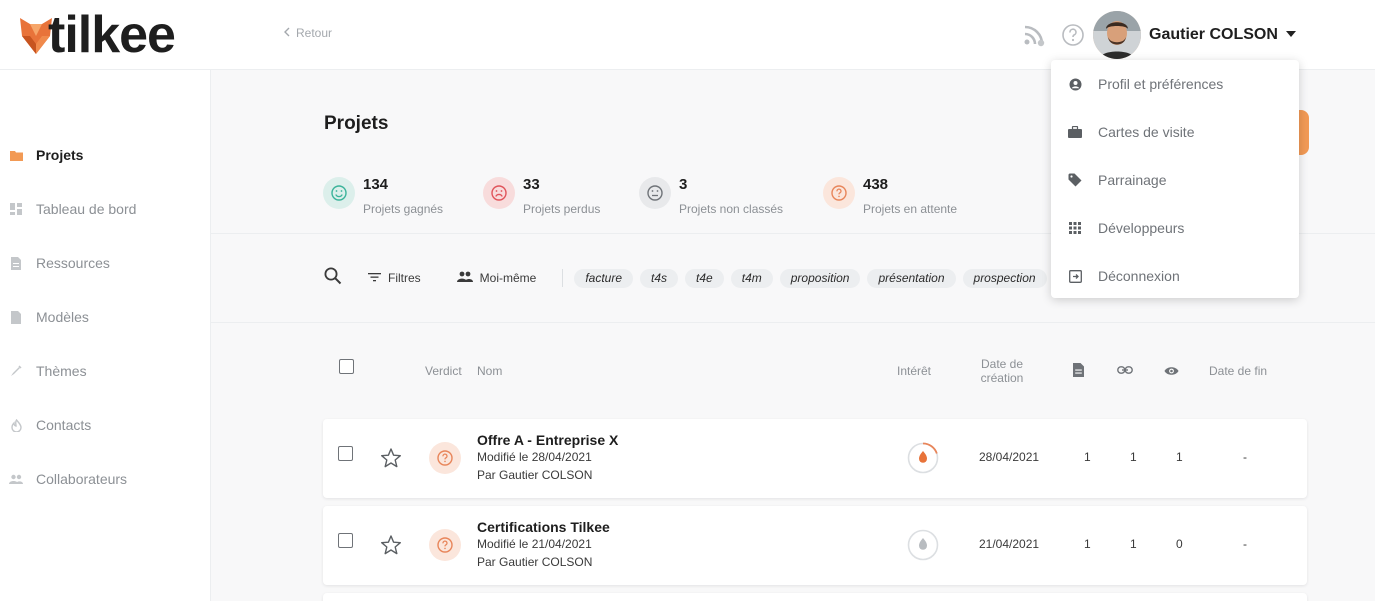  What do you see at coordinates (346, 366) in the screenshot?
I see `select-all-checkbox` at bounding box center [346, 366].